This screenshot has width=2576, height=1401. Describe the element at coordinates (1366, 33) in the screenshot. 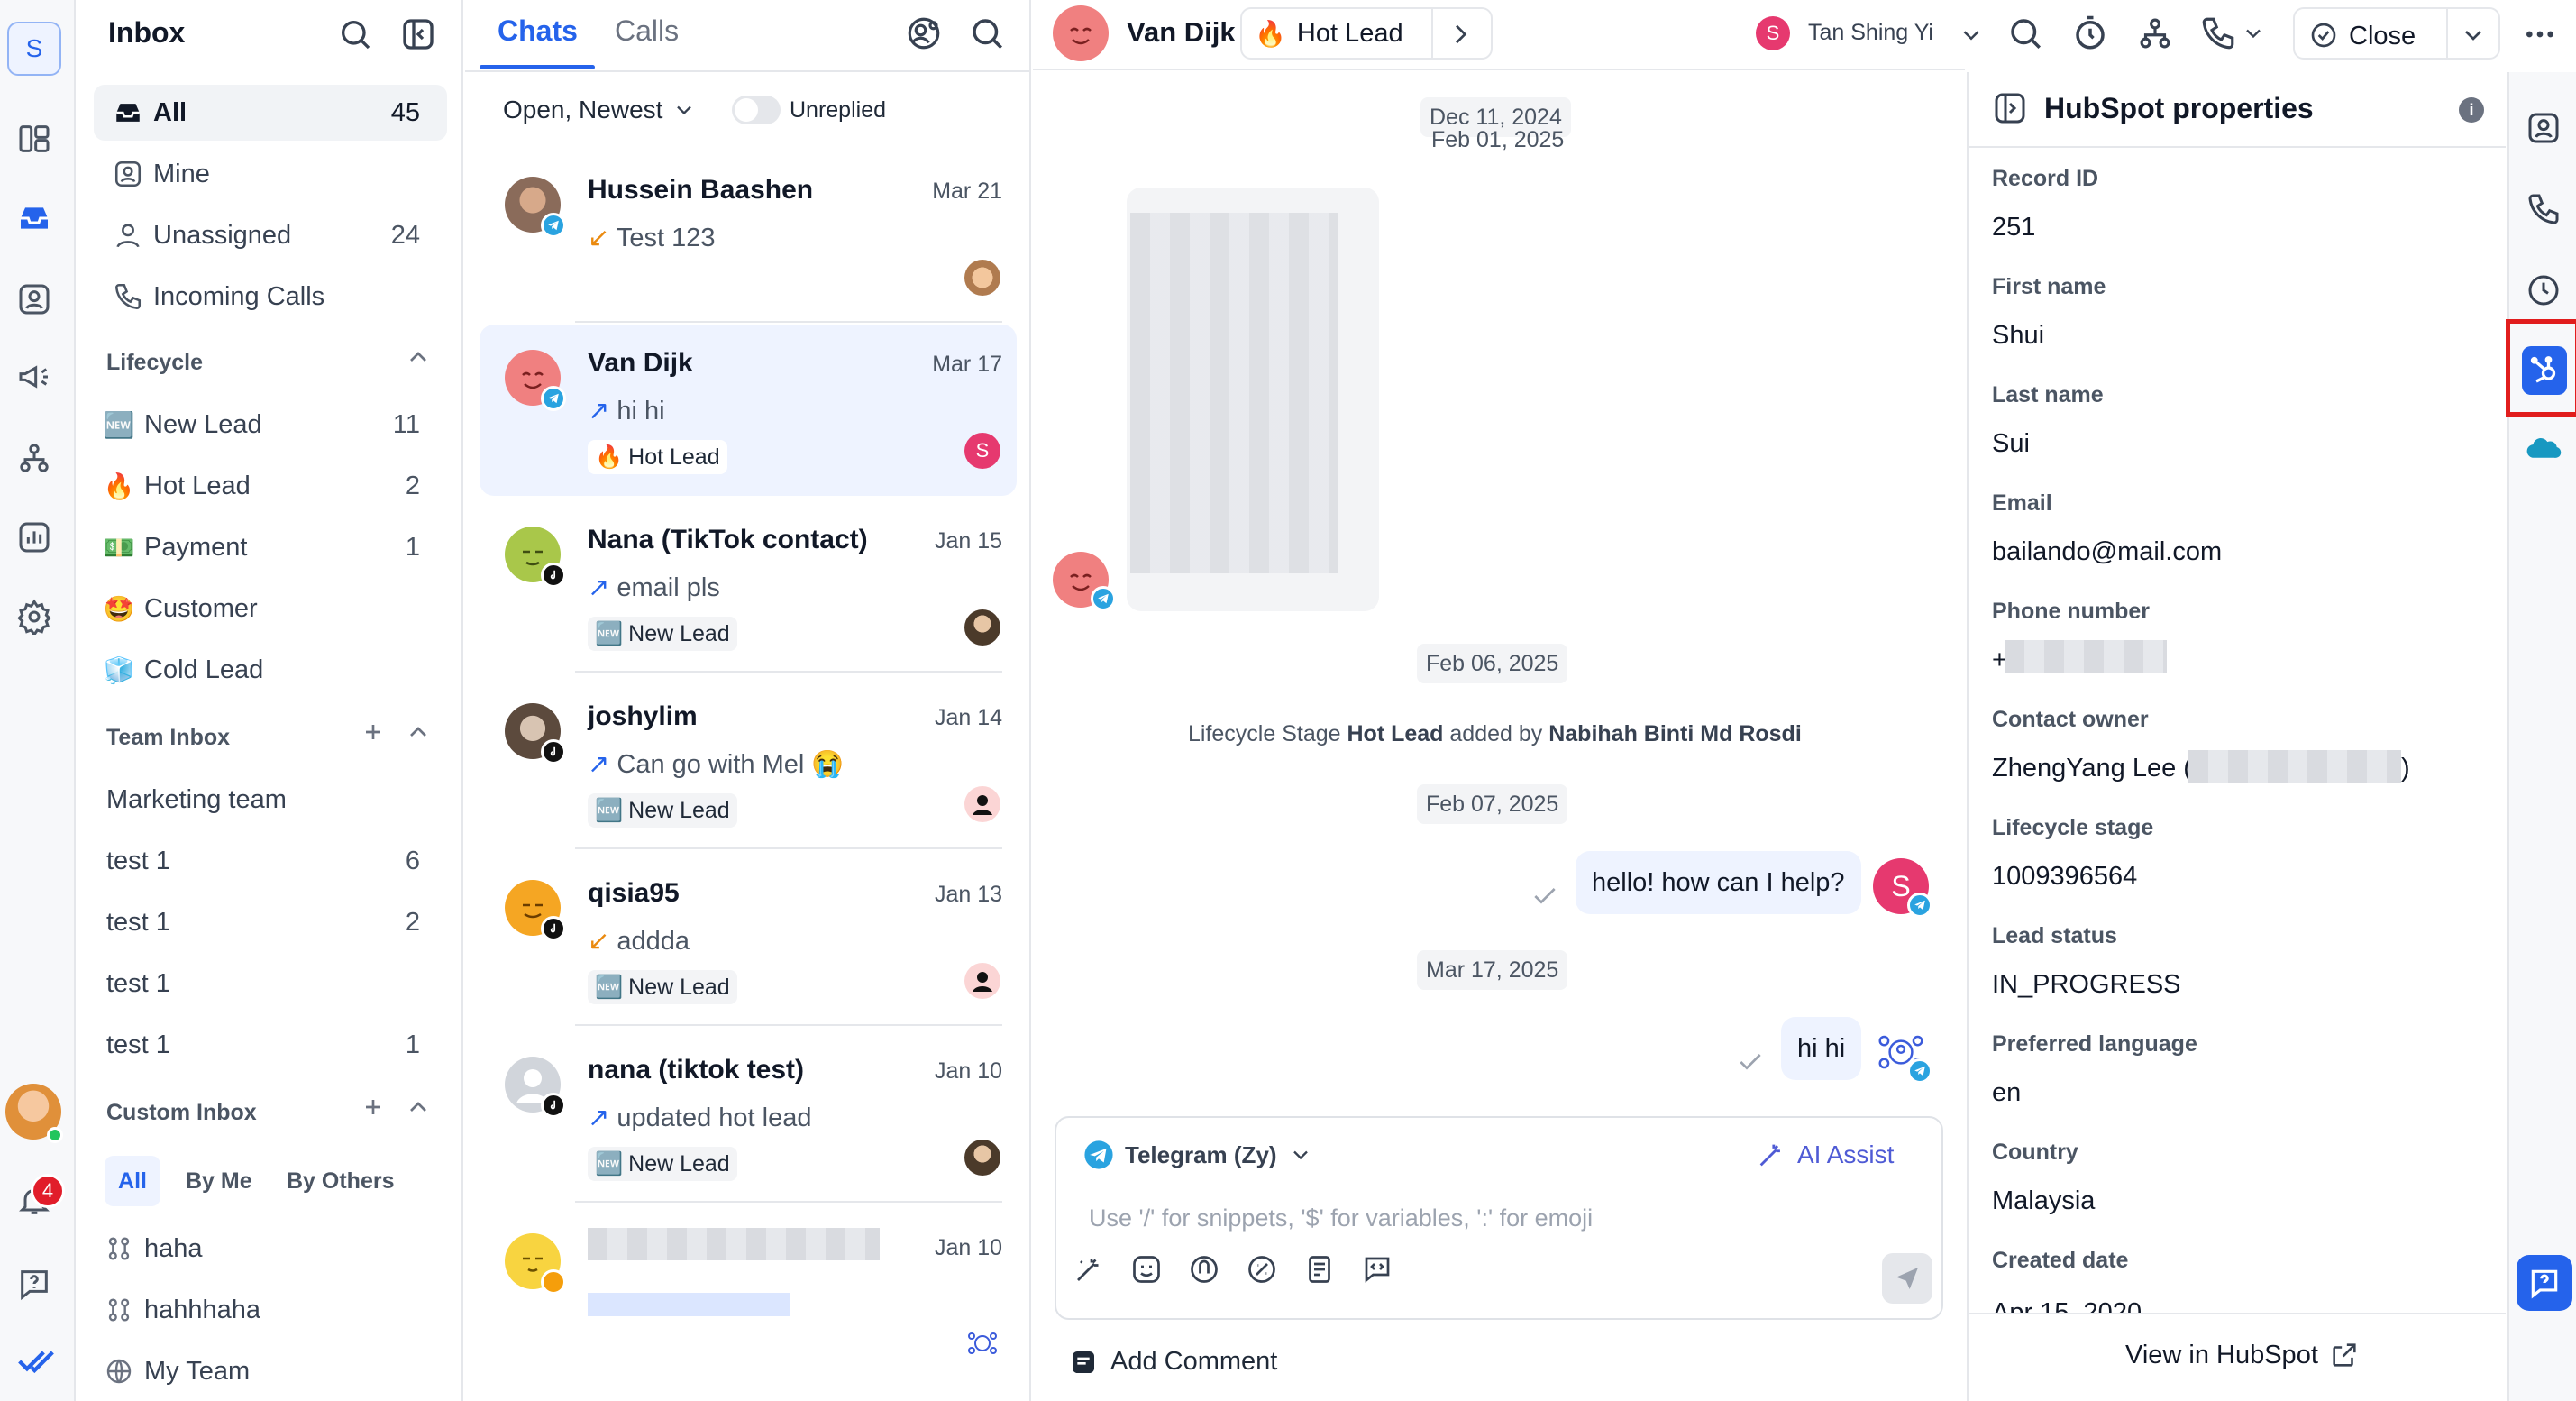

I see `lifecycle-selector: 🔥 Hot Lead` at that location.